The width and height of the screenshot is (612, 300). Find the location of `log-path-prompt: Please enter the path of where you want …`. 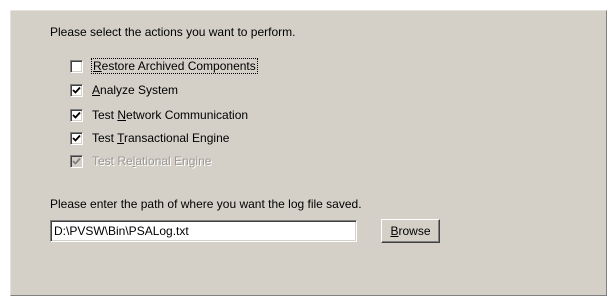

log-path-prompt: Please enter the path of where you want … is located at coordinates (206, 204).